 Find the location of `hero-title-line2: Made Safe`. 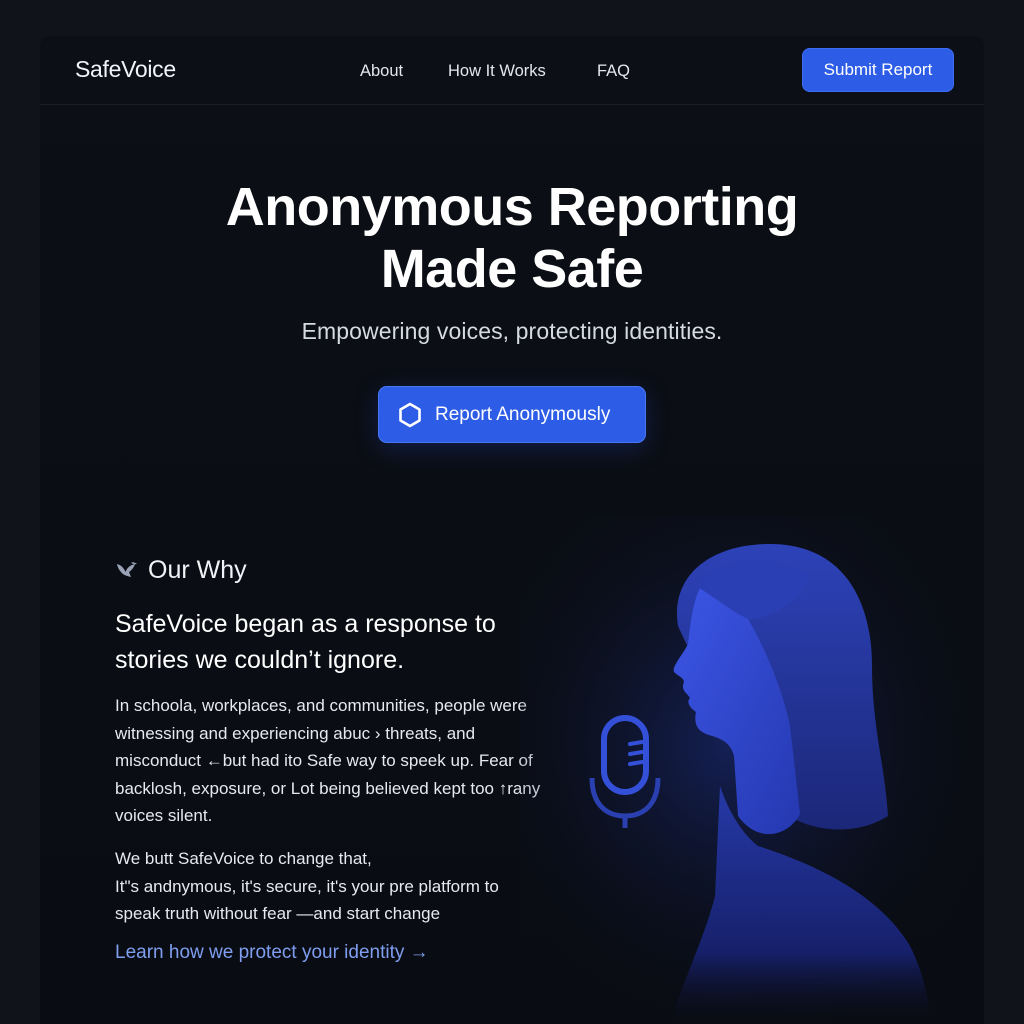

hero-title-line2: Made Safe is located at coordinates (512, 269).